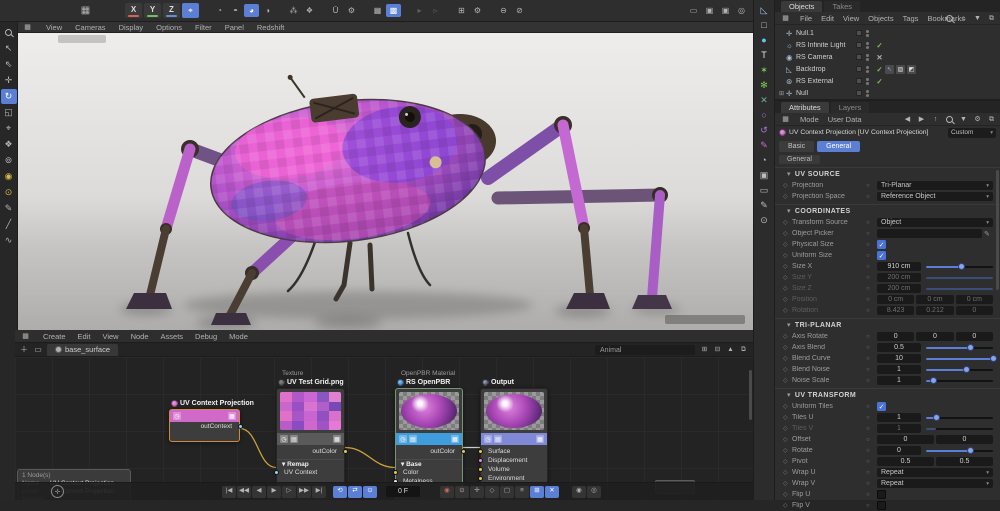 The width and height of the screenshot is (1000, 511). Describe the element at coordinates (806, 18) in the screenshot. I see `om-menu-file: File` at that location.